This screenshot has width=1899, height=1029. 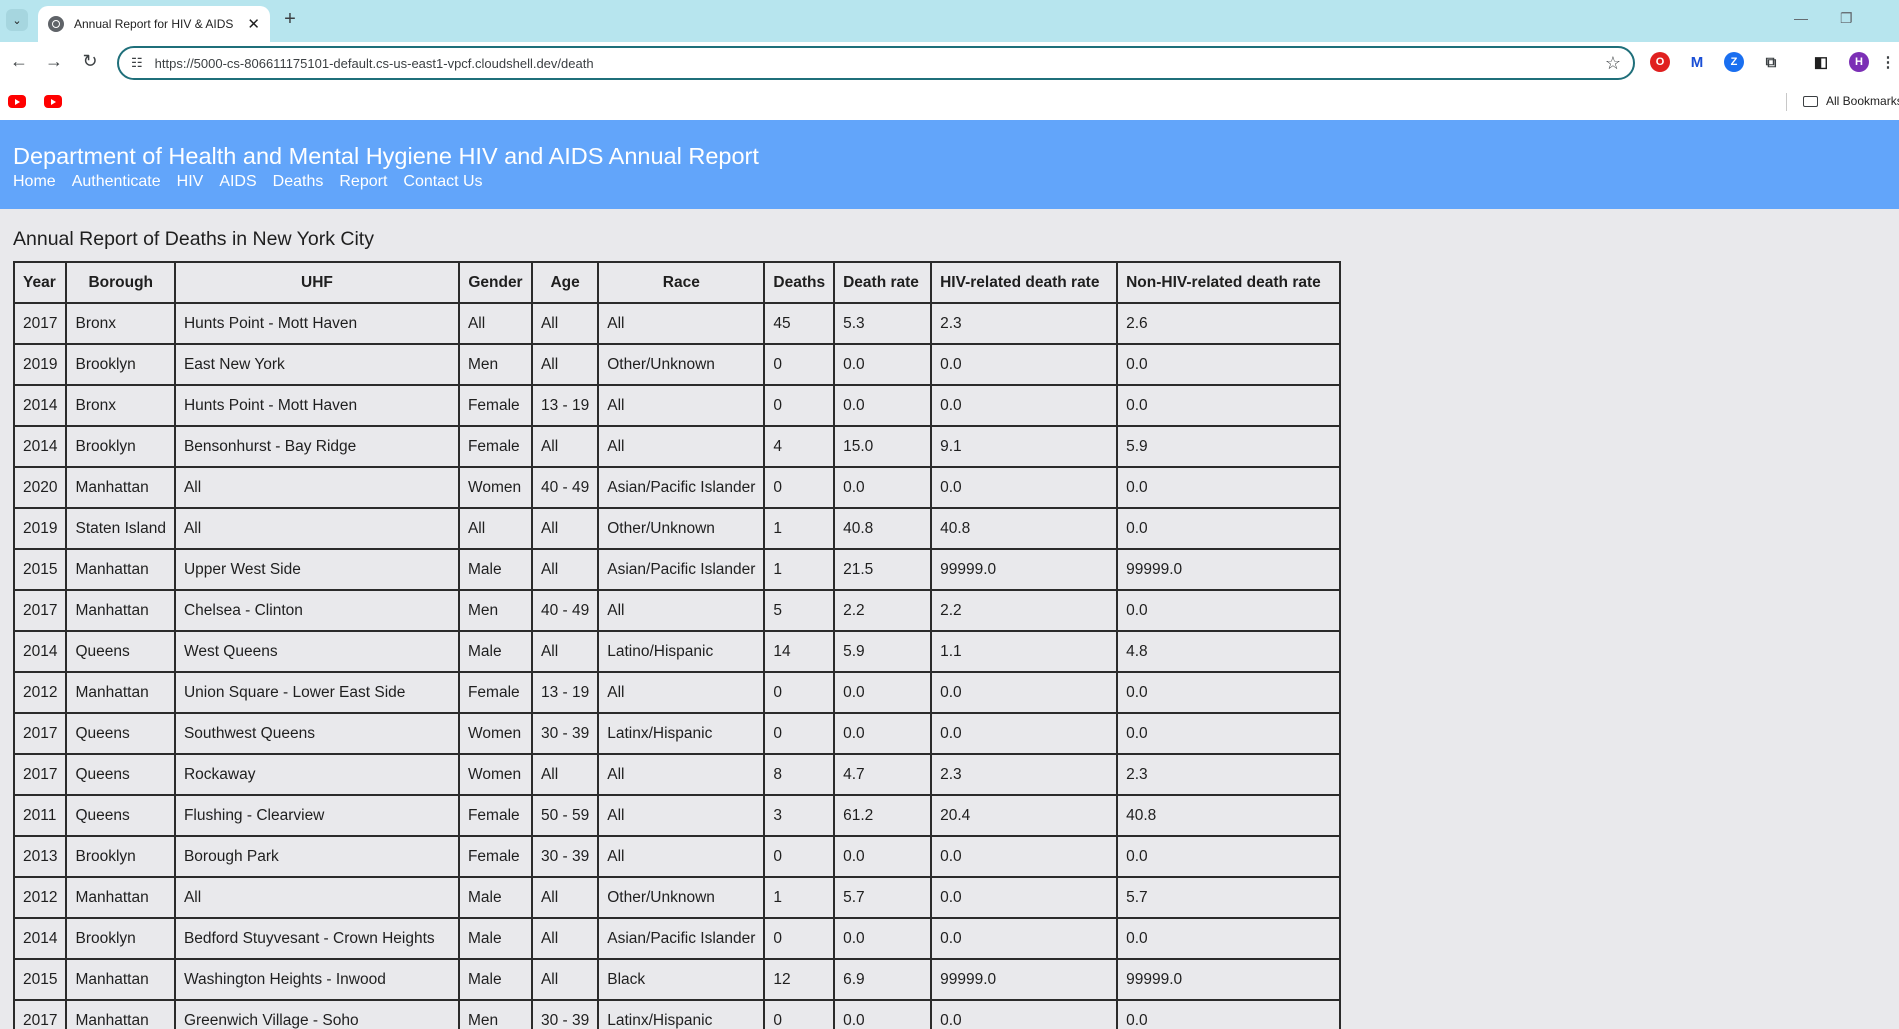 I want to click on cell-year: 2015, so click(x=40, y=979).